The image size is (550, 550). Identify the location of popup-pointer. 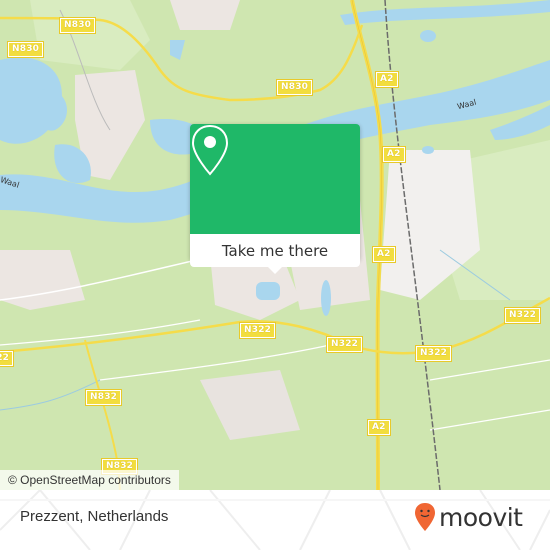
(275, 270).